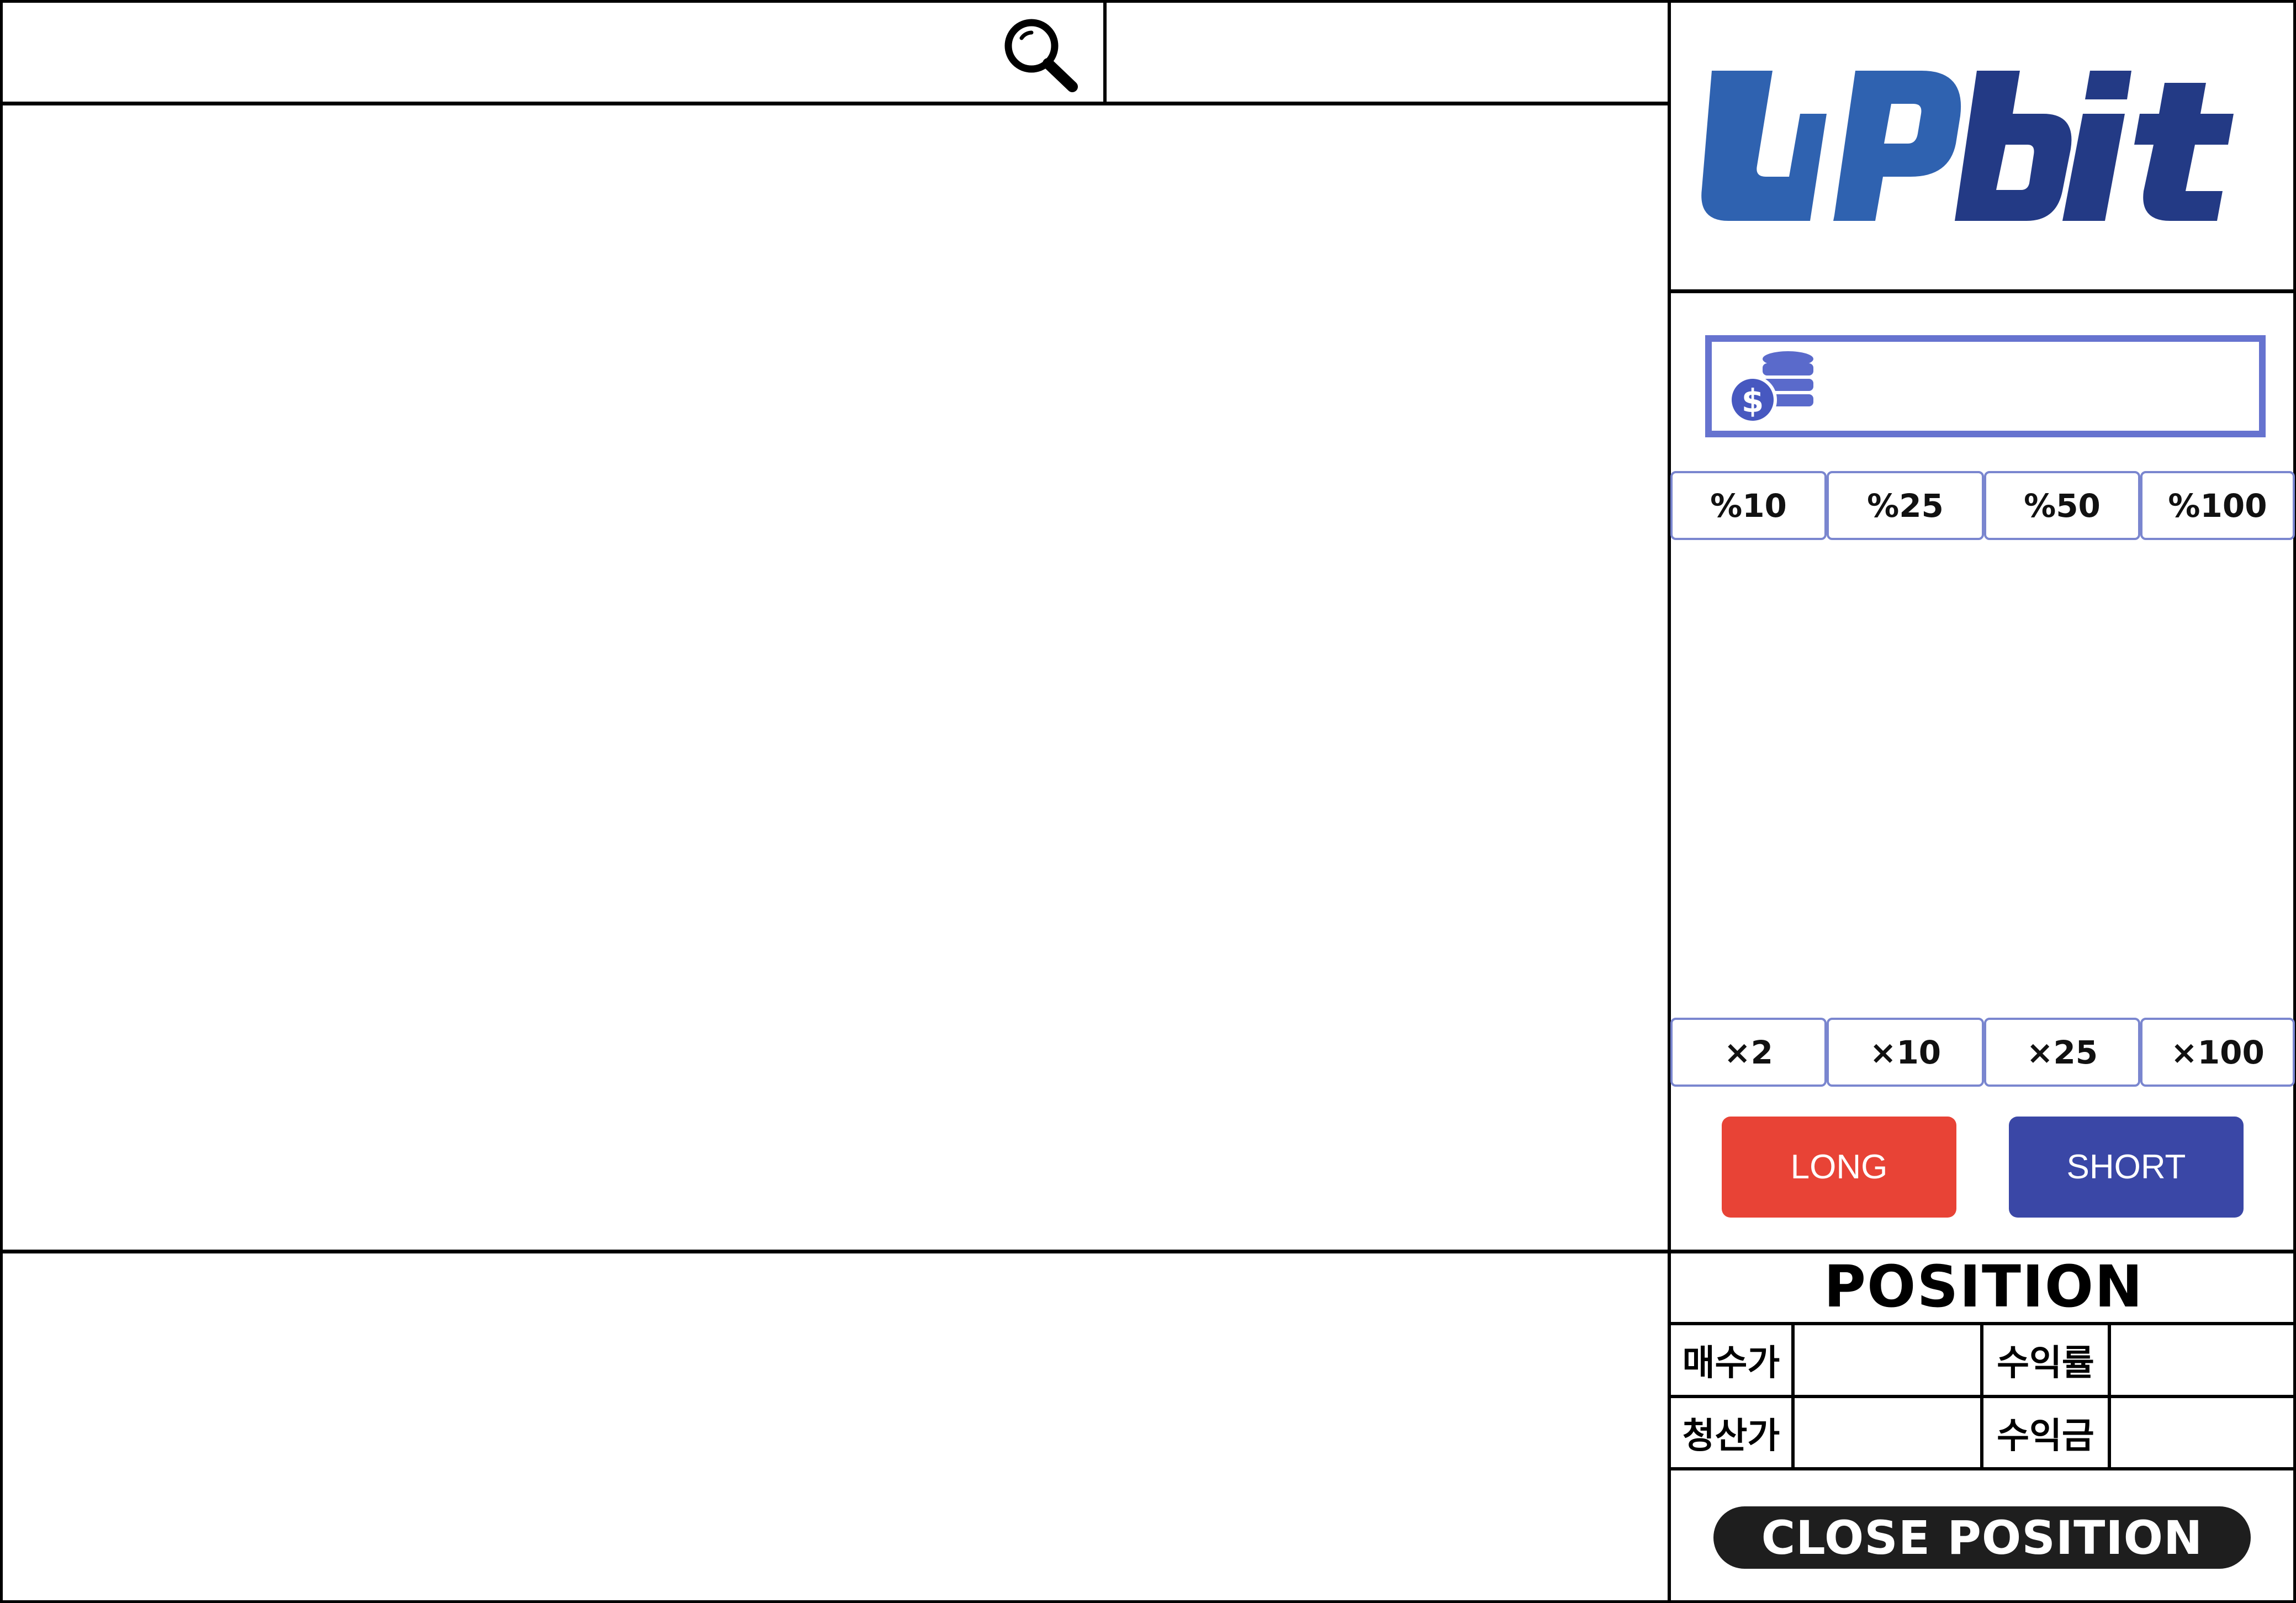 The width and height of the screenshot is (2296, 1603). What do you see at coordinates (2062, 505) in the screenshot?
I see `percent-50-button: %50` at bounding box center [2062, 505].